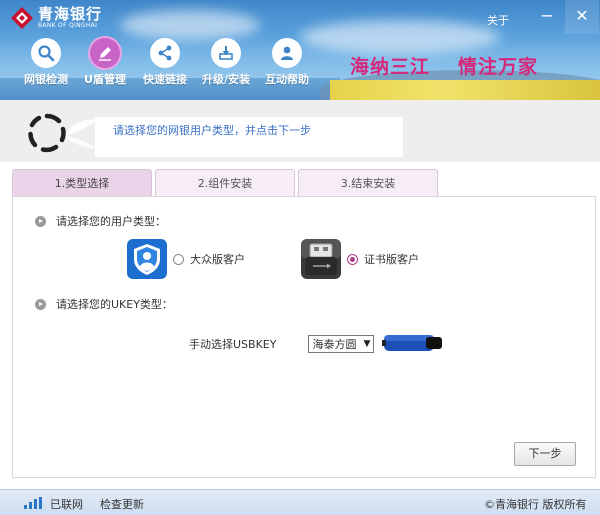 The image size is (600, 515). Describe the element at coordinates (498, 67) in the screenshot. I see `slogan-right: 情注万家` at that location.